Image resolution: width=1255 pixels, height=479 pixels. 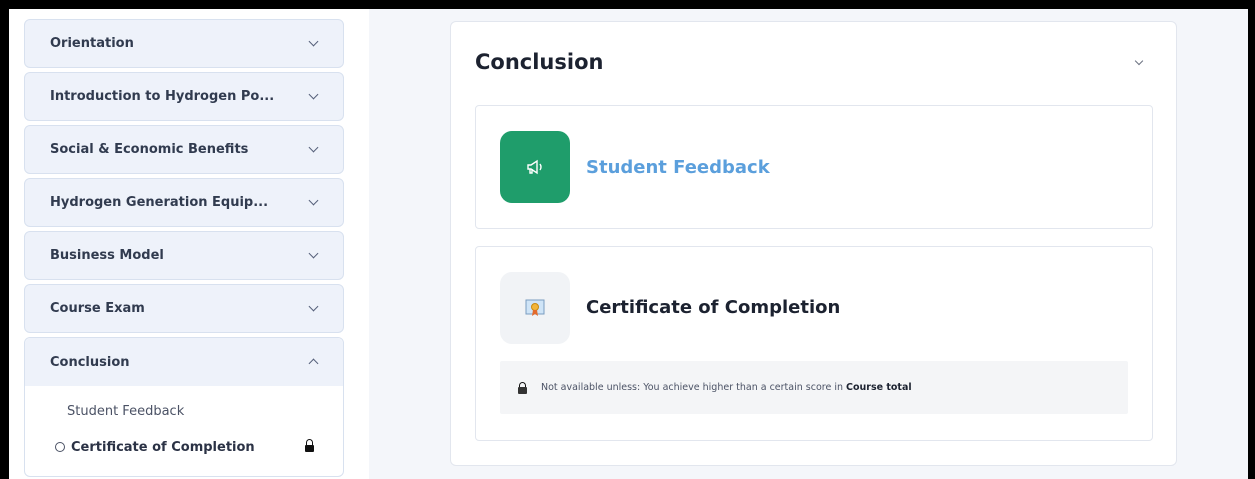 I want to click on sidebar-item-label: Student Feedback, so click(x=126, y=411).